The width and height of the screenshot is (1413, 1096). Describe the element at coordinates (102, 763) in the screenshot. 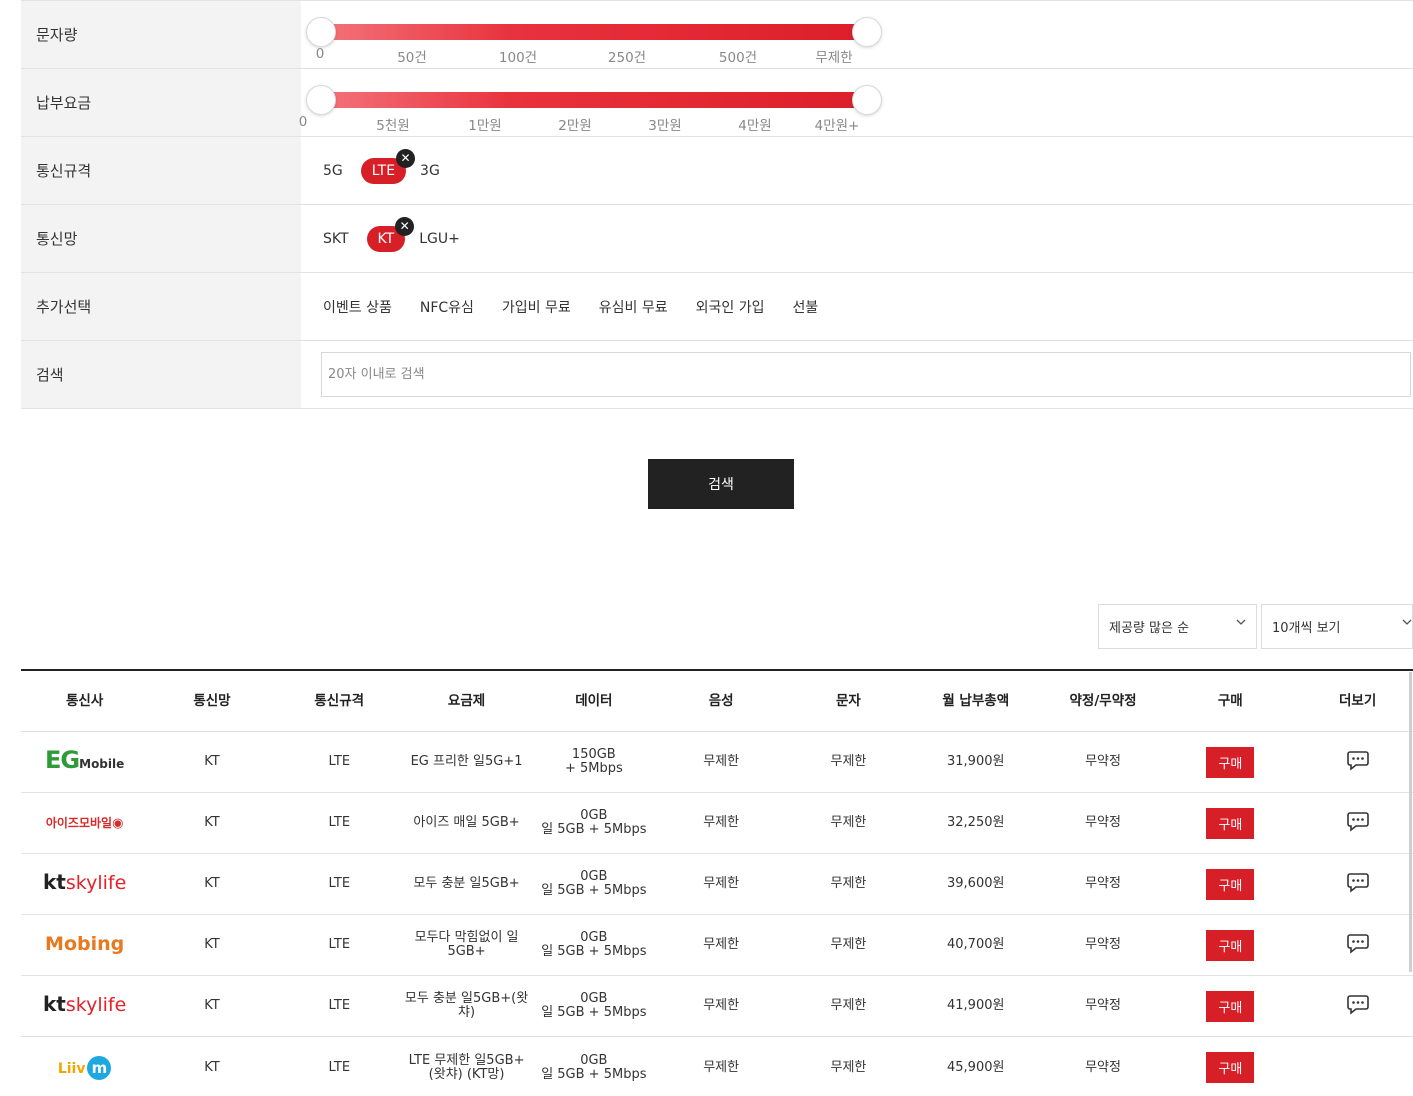

I see `carrier-logo-text: Mobile` at that location.